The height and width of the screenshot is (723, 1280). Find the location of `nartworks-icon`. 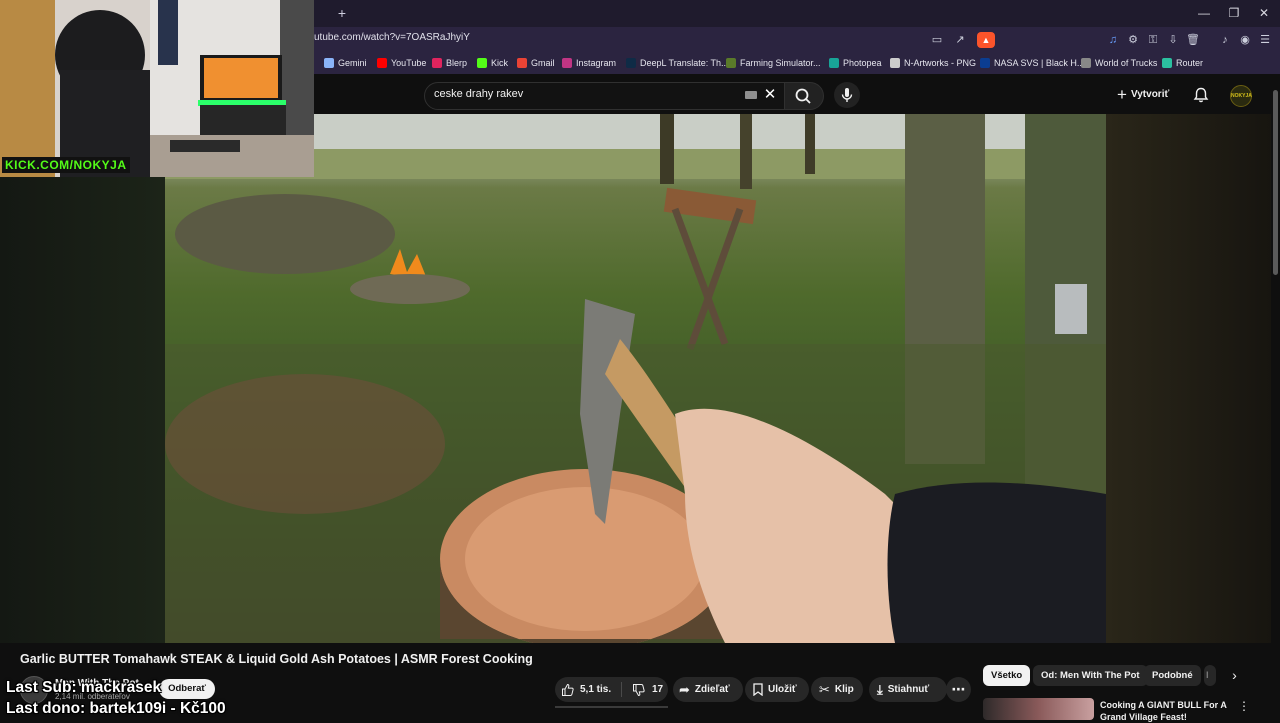

nartworks-icon is located at coordinates (895, 63).